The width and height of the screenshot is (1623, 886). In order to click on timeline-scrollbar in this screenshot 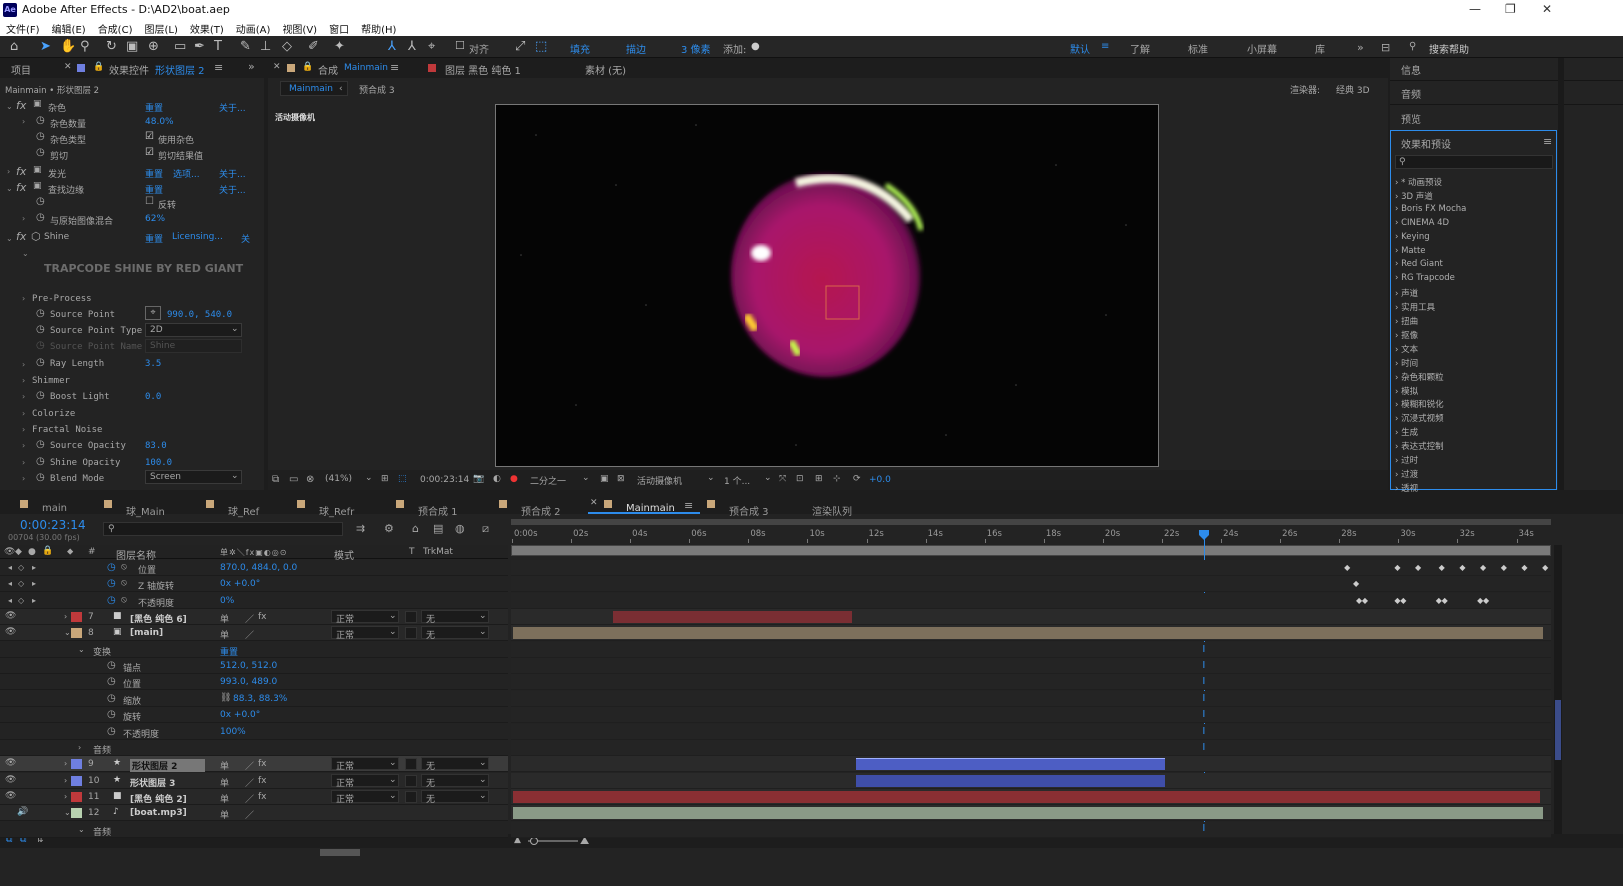, I will do `click(1558, 690)`.